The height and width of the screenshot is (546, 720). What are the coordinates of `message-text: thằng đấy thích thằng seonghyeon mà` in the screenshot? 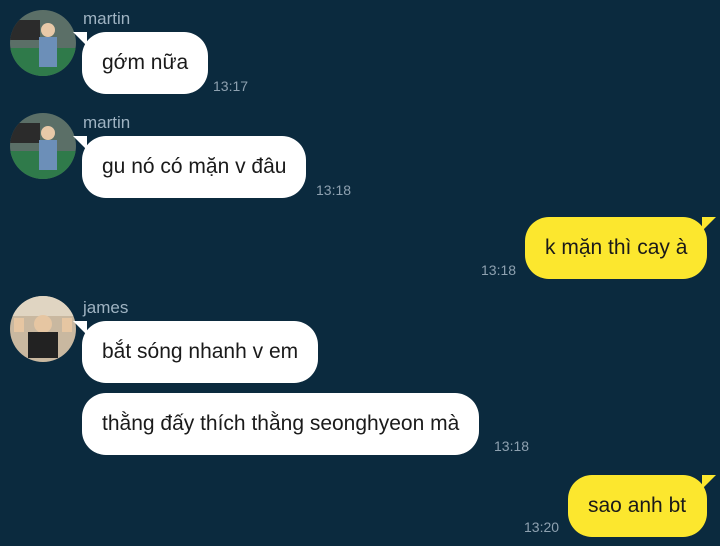 It's located at (281, 423).